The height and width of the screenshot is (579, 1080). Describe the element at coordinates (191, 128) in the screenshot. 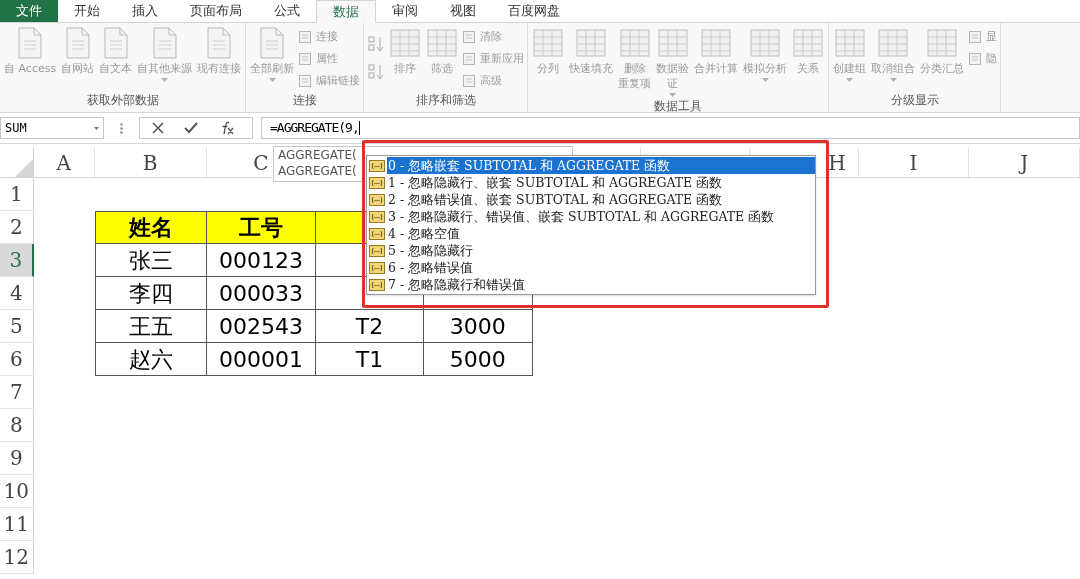

I see `check-icon` at that location.